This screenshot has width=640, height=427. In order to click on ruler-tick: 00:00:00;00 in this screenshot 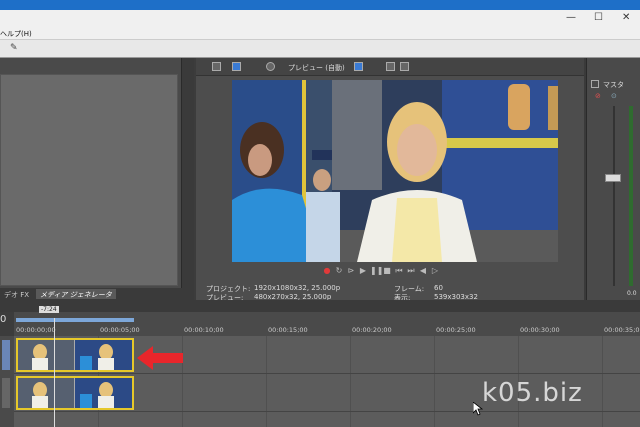, I will do `click(36, 330)`.